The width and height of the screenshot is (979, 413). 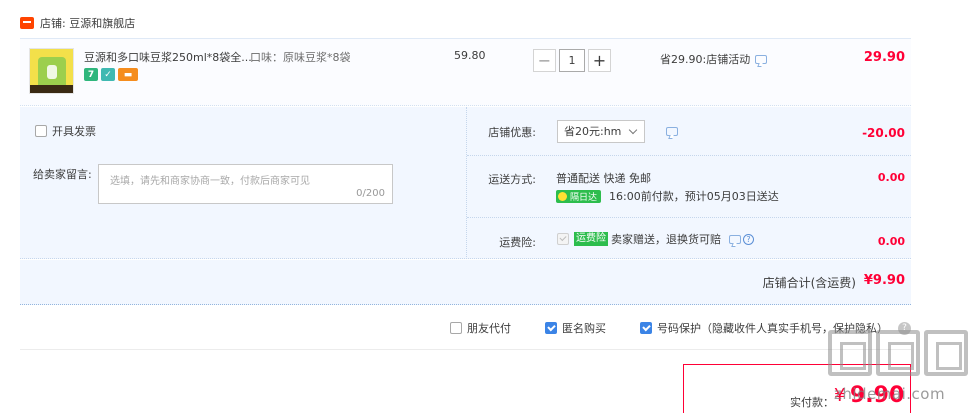 What do you see at coordinates (809, 283) in the screenshot?
I see `store-total-label: 店铺合计(含运费)` at bounding box center [809, 283].